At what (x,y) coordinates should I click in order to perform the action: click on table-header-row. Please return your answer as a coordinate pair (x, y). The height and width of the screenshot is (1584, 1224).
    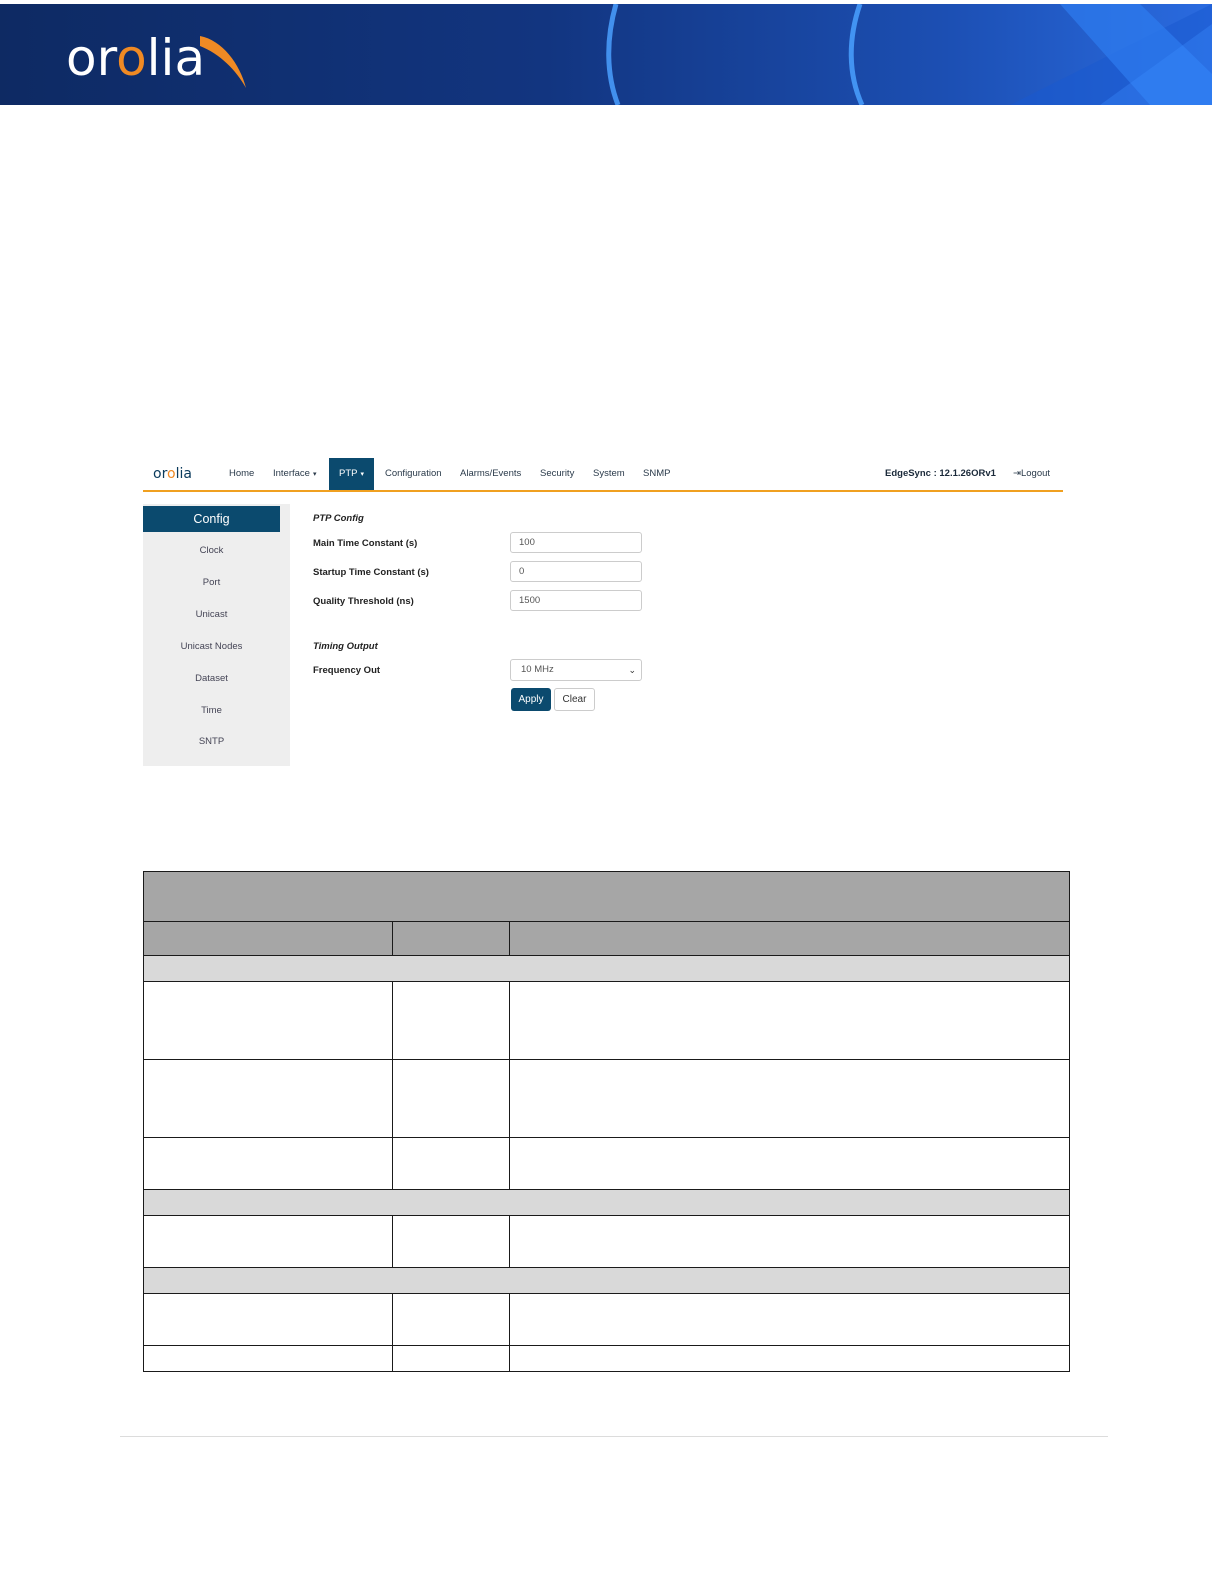
    Looking at the image, I should click on (607, 938).